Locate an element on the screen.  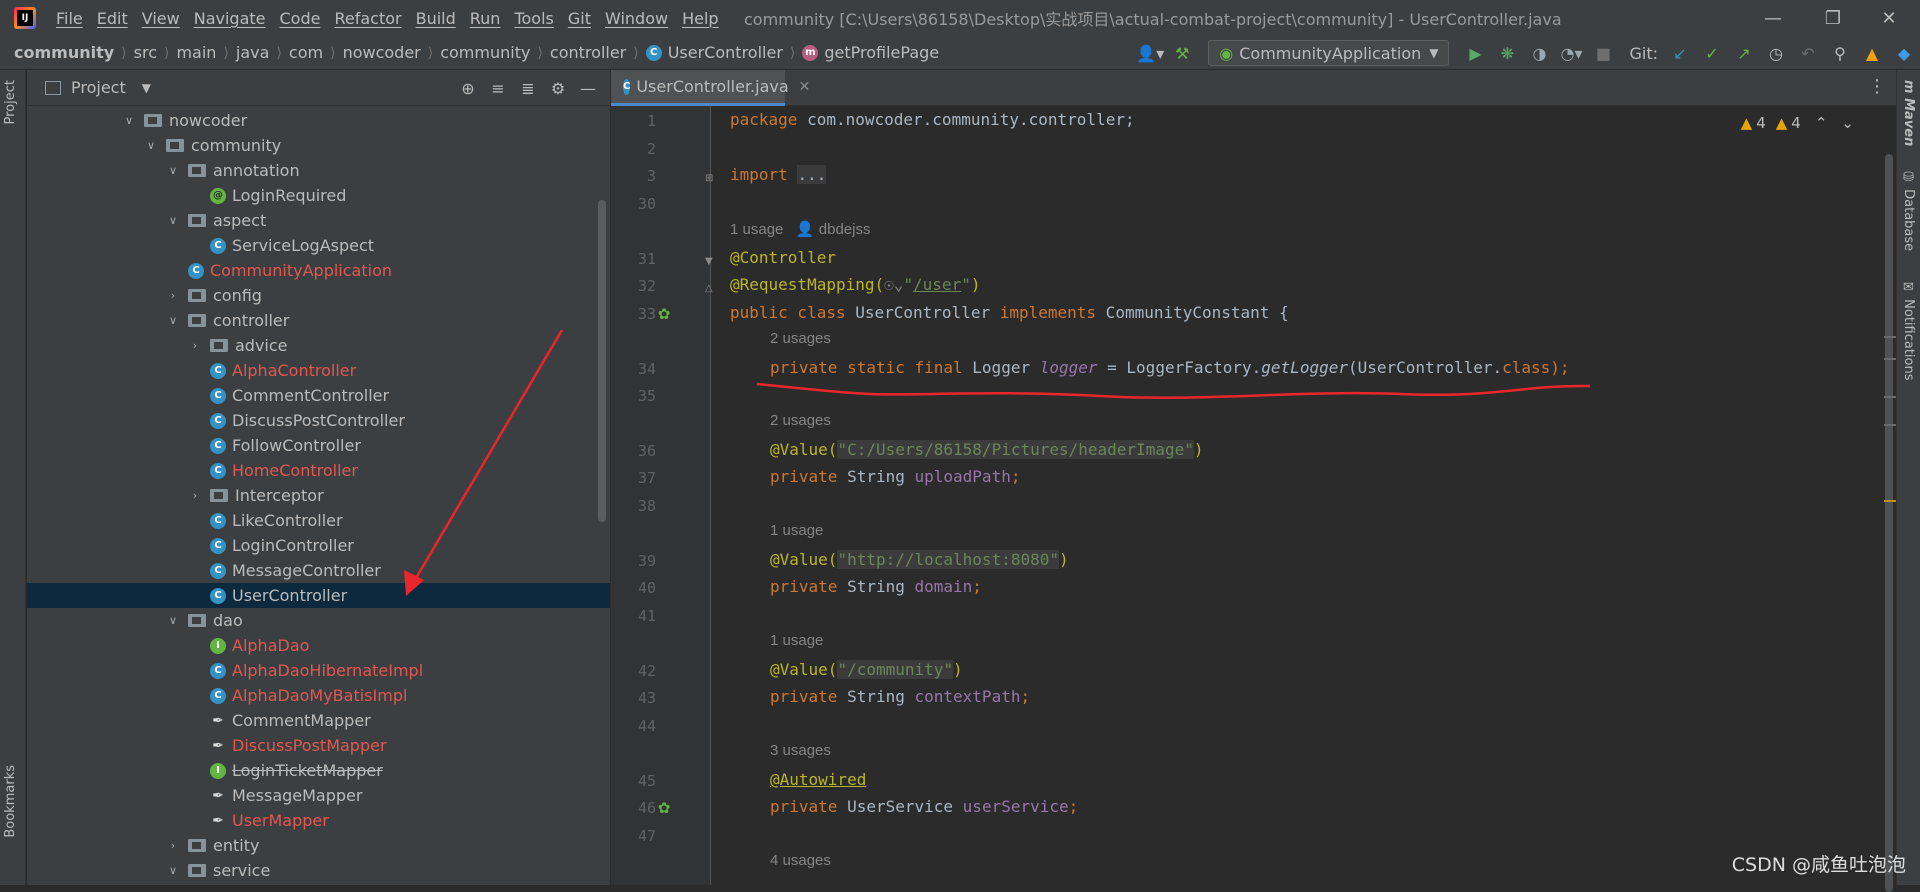
tree-item: CFollowController is located at coordinates (318, 445).